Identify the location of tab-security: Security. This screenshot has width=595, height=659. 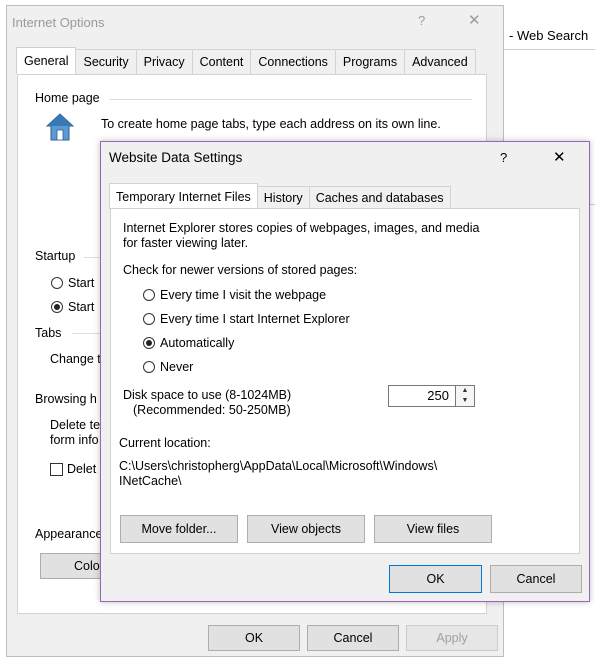
(106, 61).